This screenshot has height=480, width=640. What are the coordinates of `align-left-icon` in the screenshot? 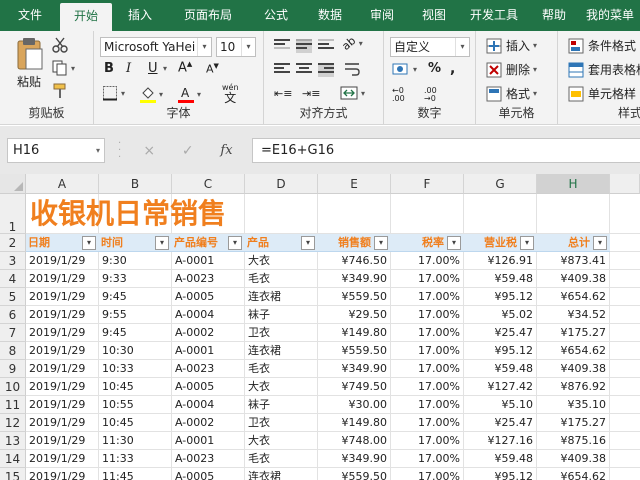 It's located at (282, 70).